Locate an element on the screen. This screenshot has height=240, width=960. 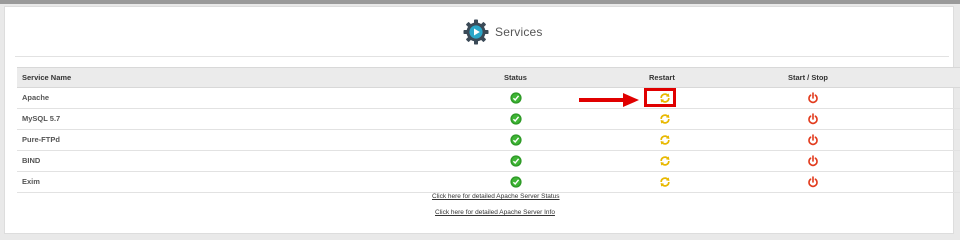
table-header: Service Name Status Restart Start / Stop is located at coordinates (488, 77).